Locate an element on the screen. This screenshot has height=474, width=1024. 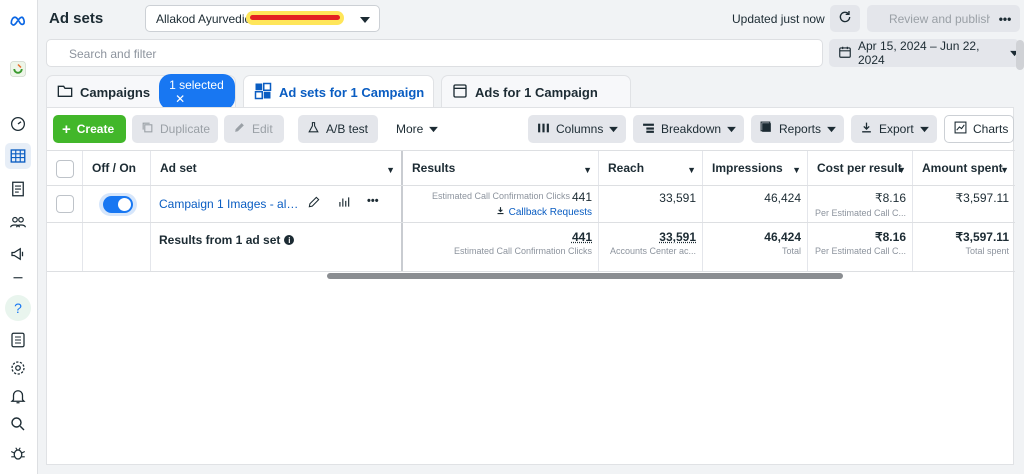
reports-dropdown: Reports is located at coordinates (797, 129).